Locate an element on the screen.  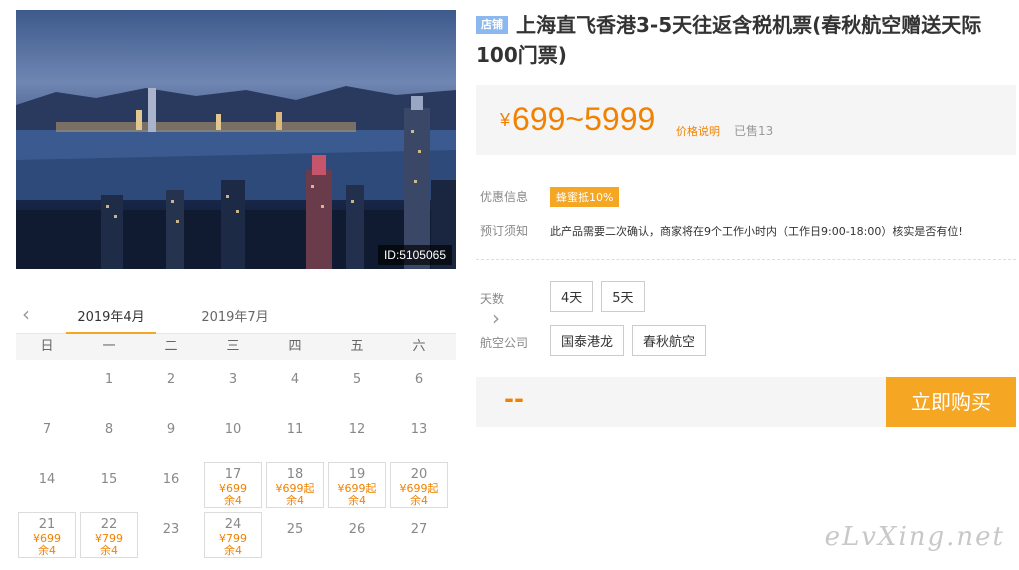
calendar-day: 18 ¥699起 余4 is located at coordinates (295, 485).